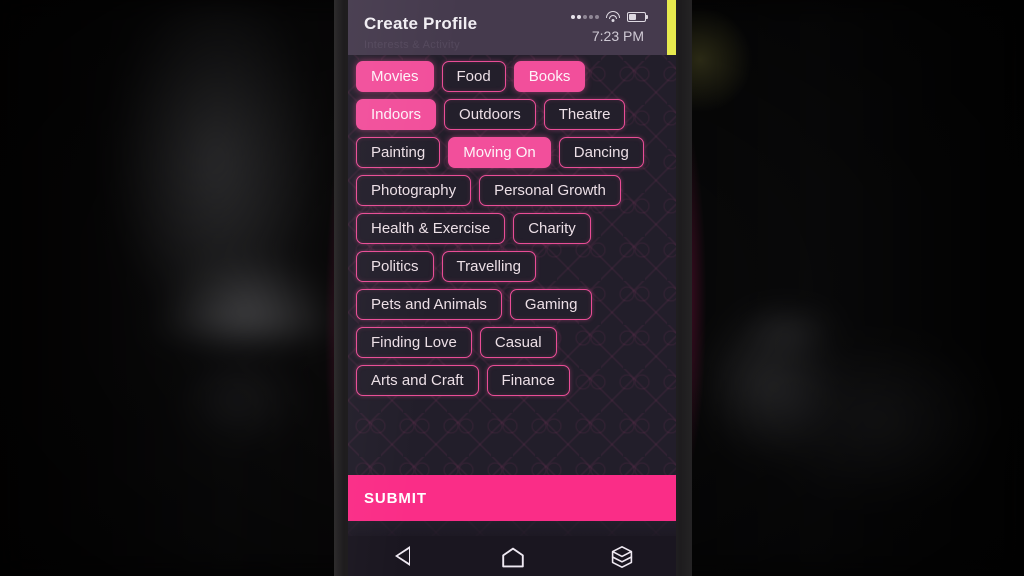 Image resolution: width=1024 pixels, height=576 pixels. I want to click on interest-chip: Theatre, so click(584, 114).